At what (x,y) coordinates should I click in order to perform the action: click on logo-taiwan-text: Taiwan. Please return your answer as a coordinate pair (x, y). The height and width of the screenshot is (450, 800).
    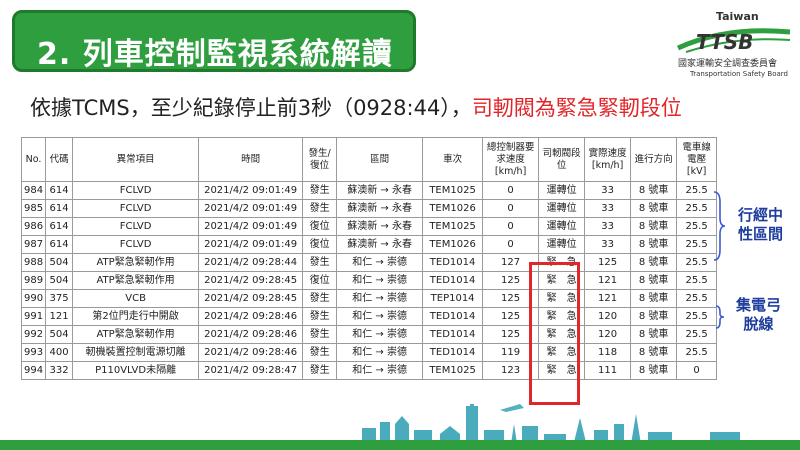
    Looking at the image, I should click on (737, 16).